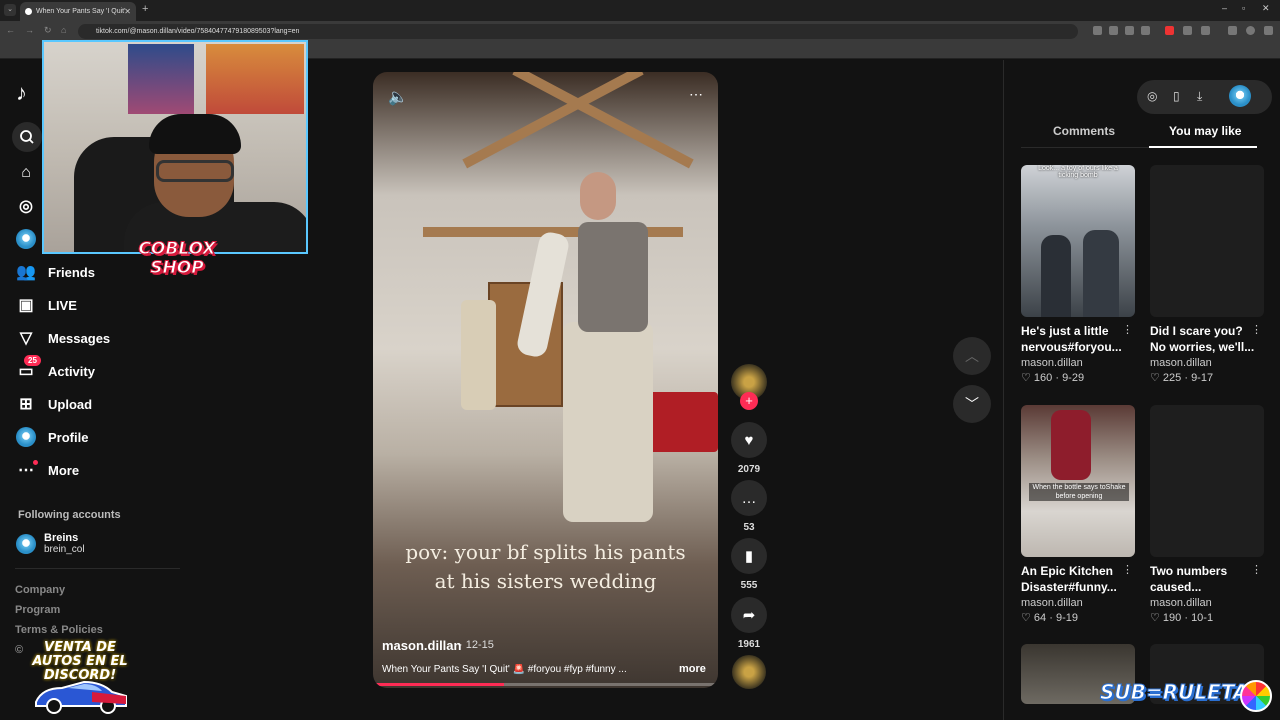 This screenshot has height=720, width=1280. I want to click on puzzle-extension-icon, so click(1205, 30).